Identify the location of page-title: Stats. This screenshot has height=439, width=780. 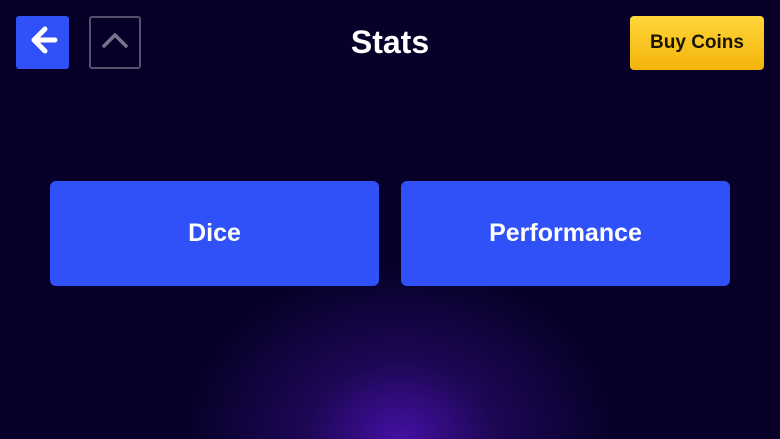
(390, 42).